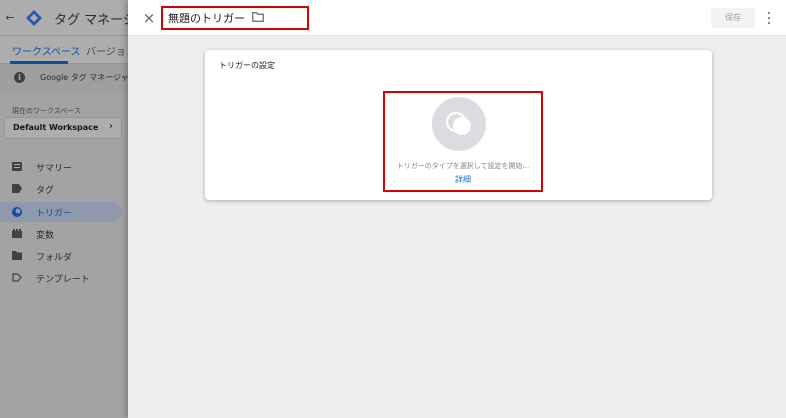 The height and width of the screenshot is (418, 786). I want to click on close-icon: ×, so click(149, 18).